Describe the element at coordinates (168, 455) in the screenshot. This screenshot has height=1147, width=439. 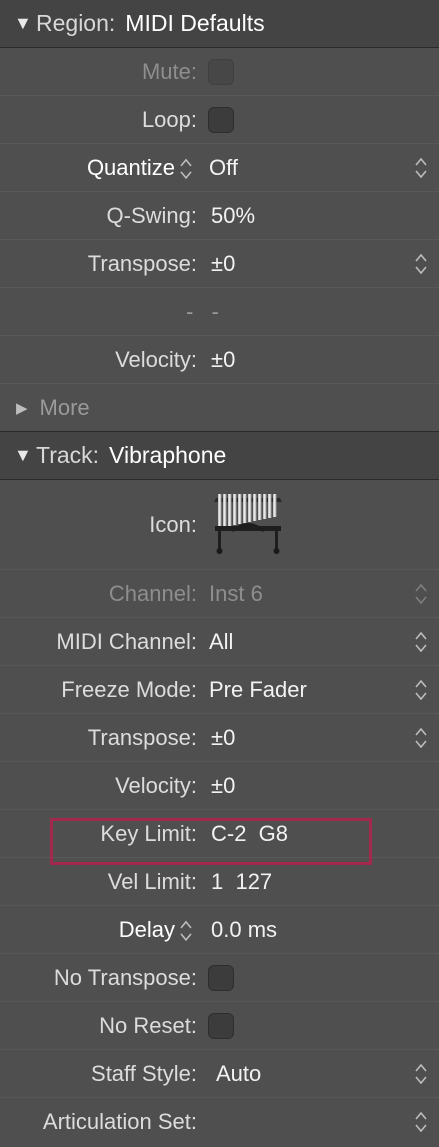
I see `track-header-value: Vibraphone` at that location.